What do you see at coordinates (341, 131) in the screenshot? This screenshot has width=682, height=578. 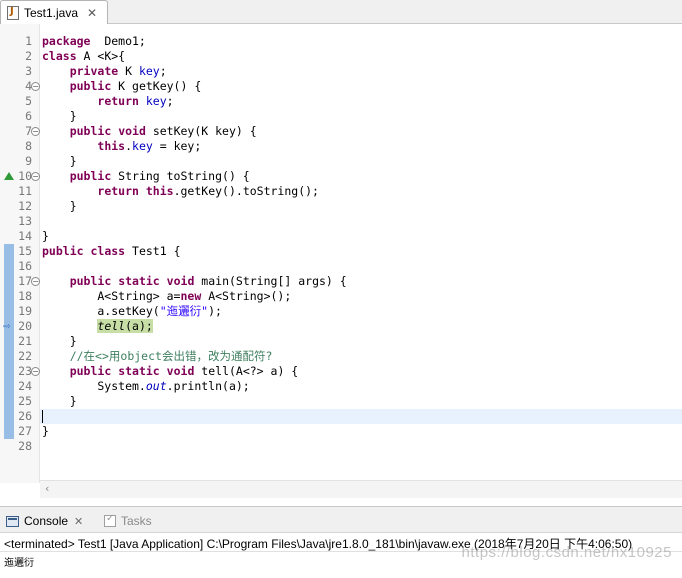 I see `code-line: 7− public void setKey(K key) {` at bounding box center [341, 131].